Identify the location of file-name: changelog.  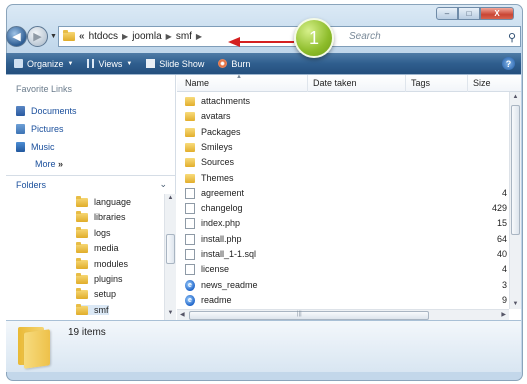
(222, 208).